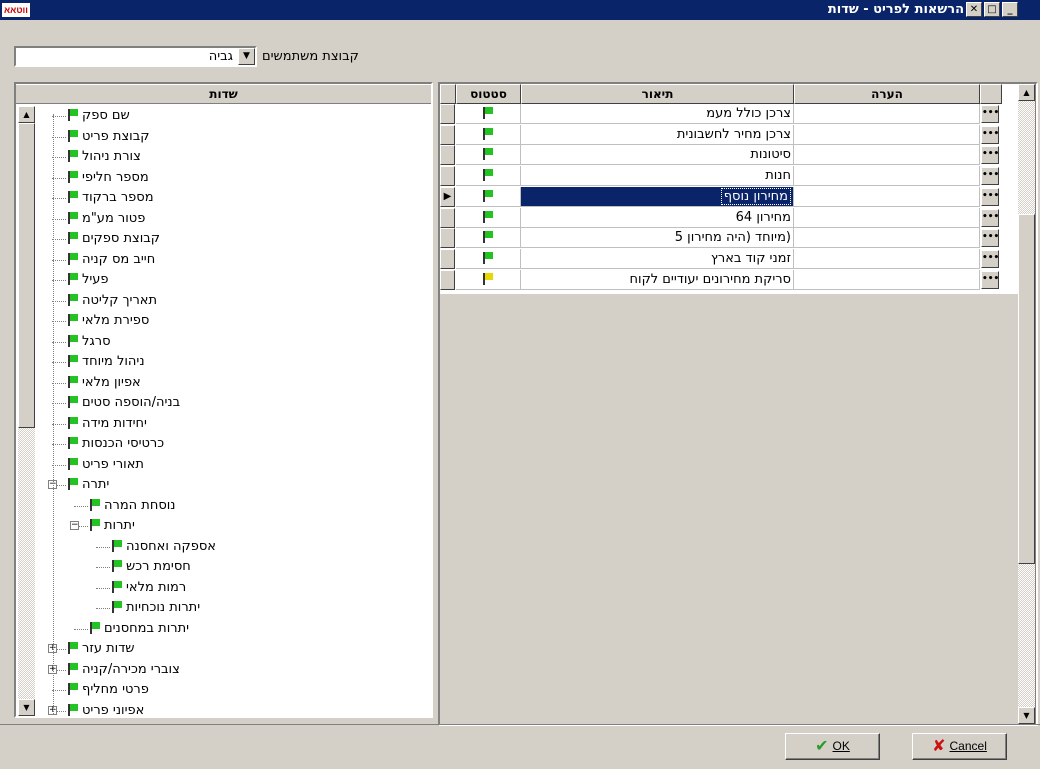  I want to click on column-header-note: הערה, so click(887, 94).